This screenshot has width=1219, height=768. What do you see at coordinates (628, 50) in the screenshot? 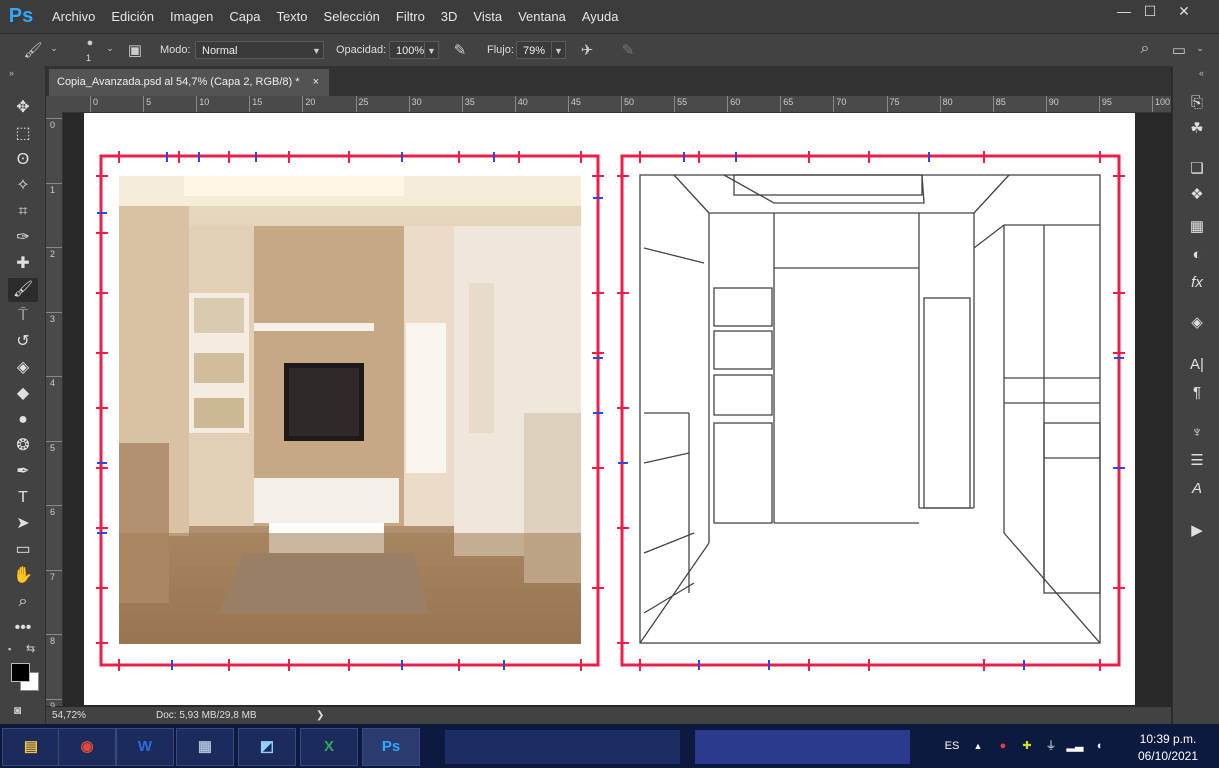
I see `pressure-size-icon: ✎` at bounding box center [628, 50].